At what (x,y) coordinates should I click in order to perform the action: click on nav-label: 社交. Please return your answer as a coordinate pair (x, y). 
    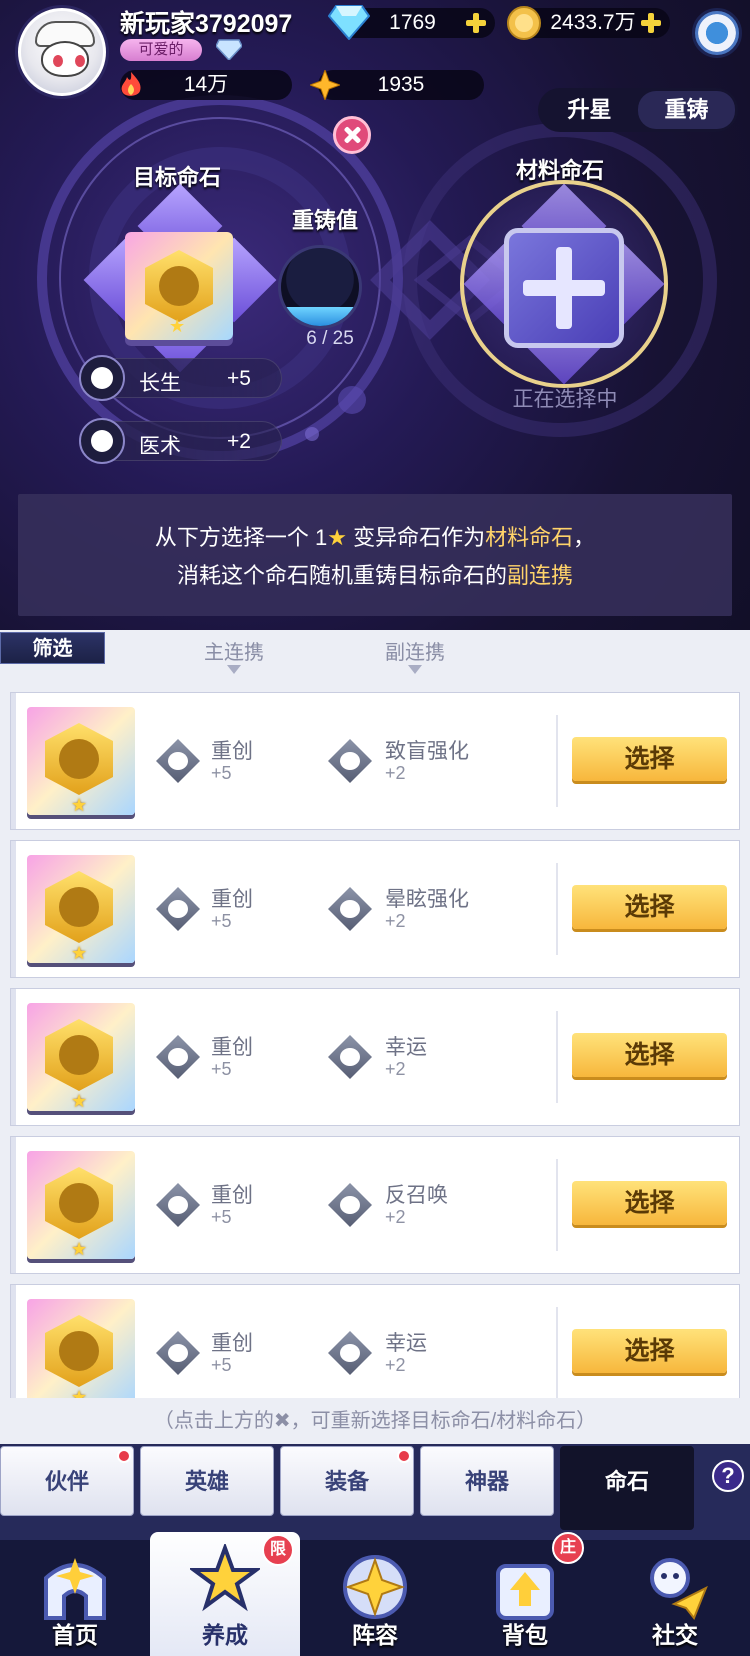
    Looking at the image, I should click on (675, 1635).